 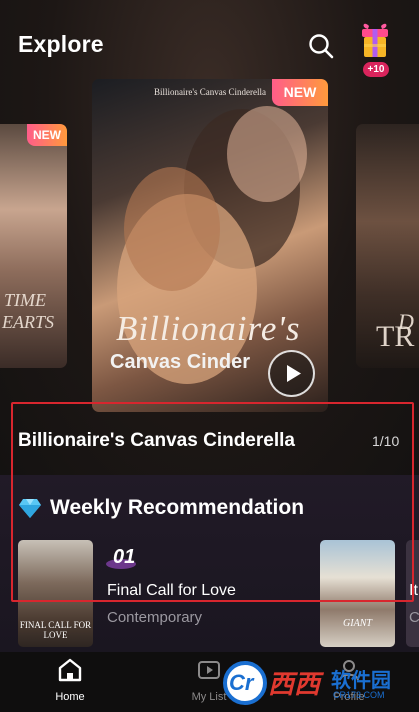 I want to click on cover-text: TR, so click(x=395, y=336).